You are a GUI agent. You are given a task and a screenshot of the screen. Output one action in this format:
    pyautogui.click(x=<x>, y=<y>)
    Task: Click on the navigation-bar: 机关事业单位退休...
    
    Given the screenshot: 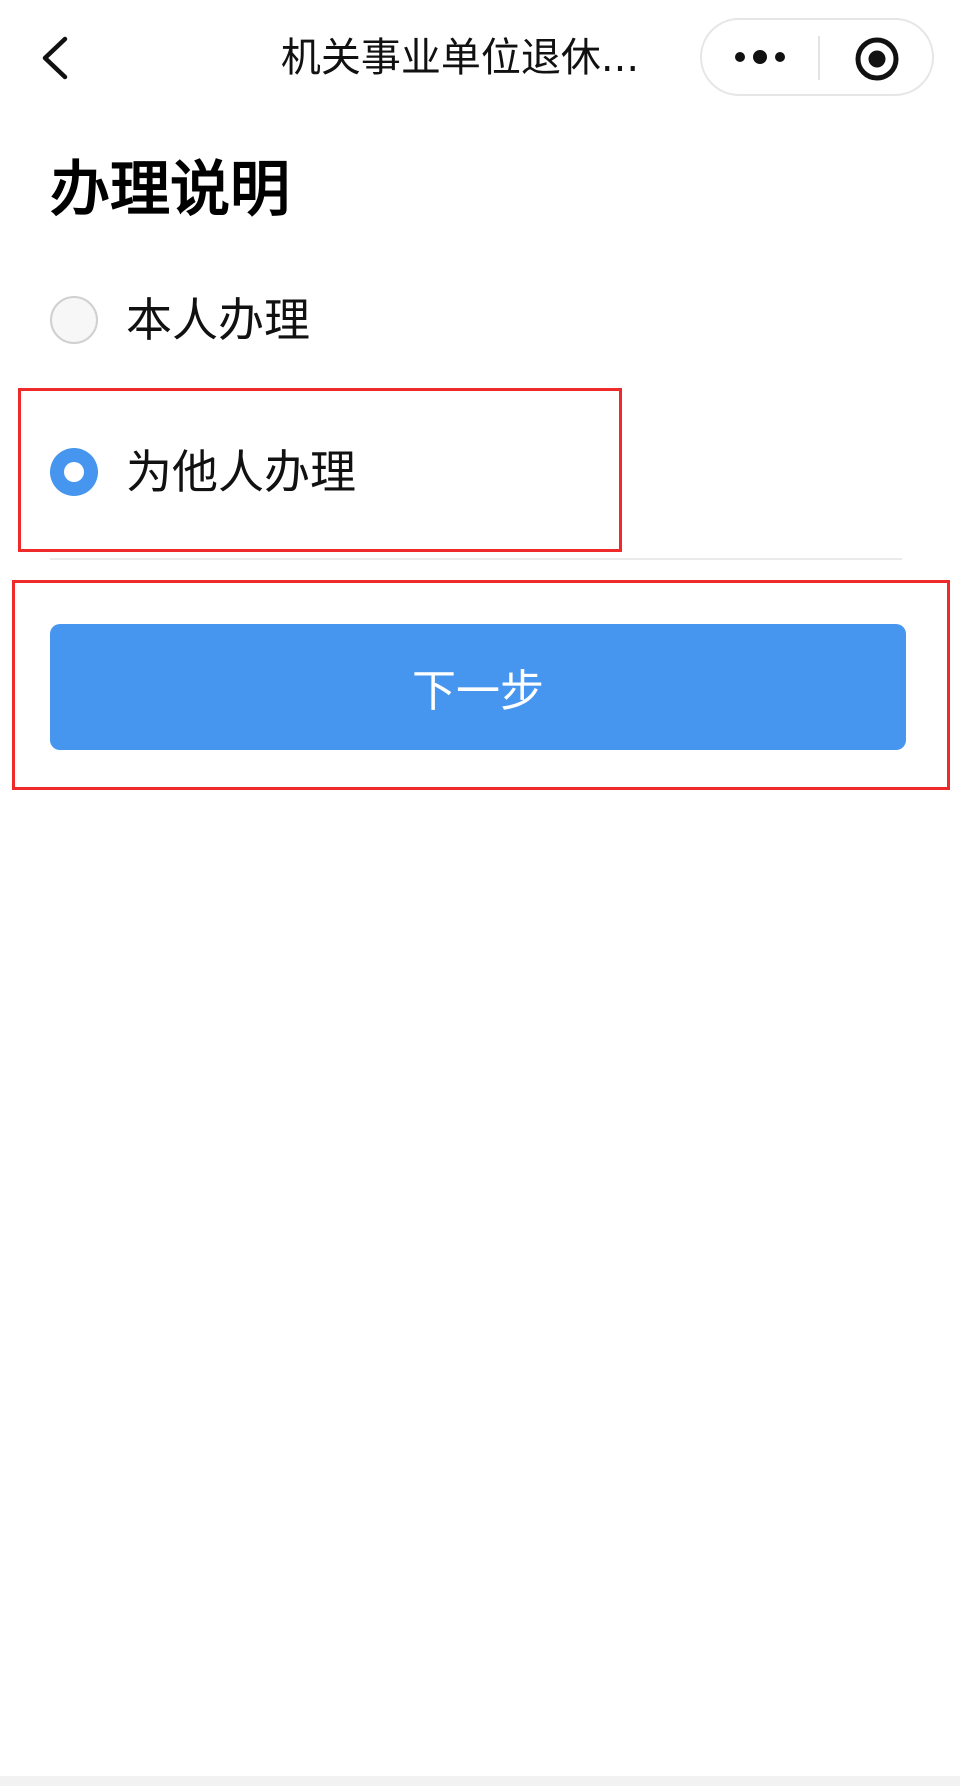 What is the action you would take?
    pyautogui.click(x=480, y=59)
    